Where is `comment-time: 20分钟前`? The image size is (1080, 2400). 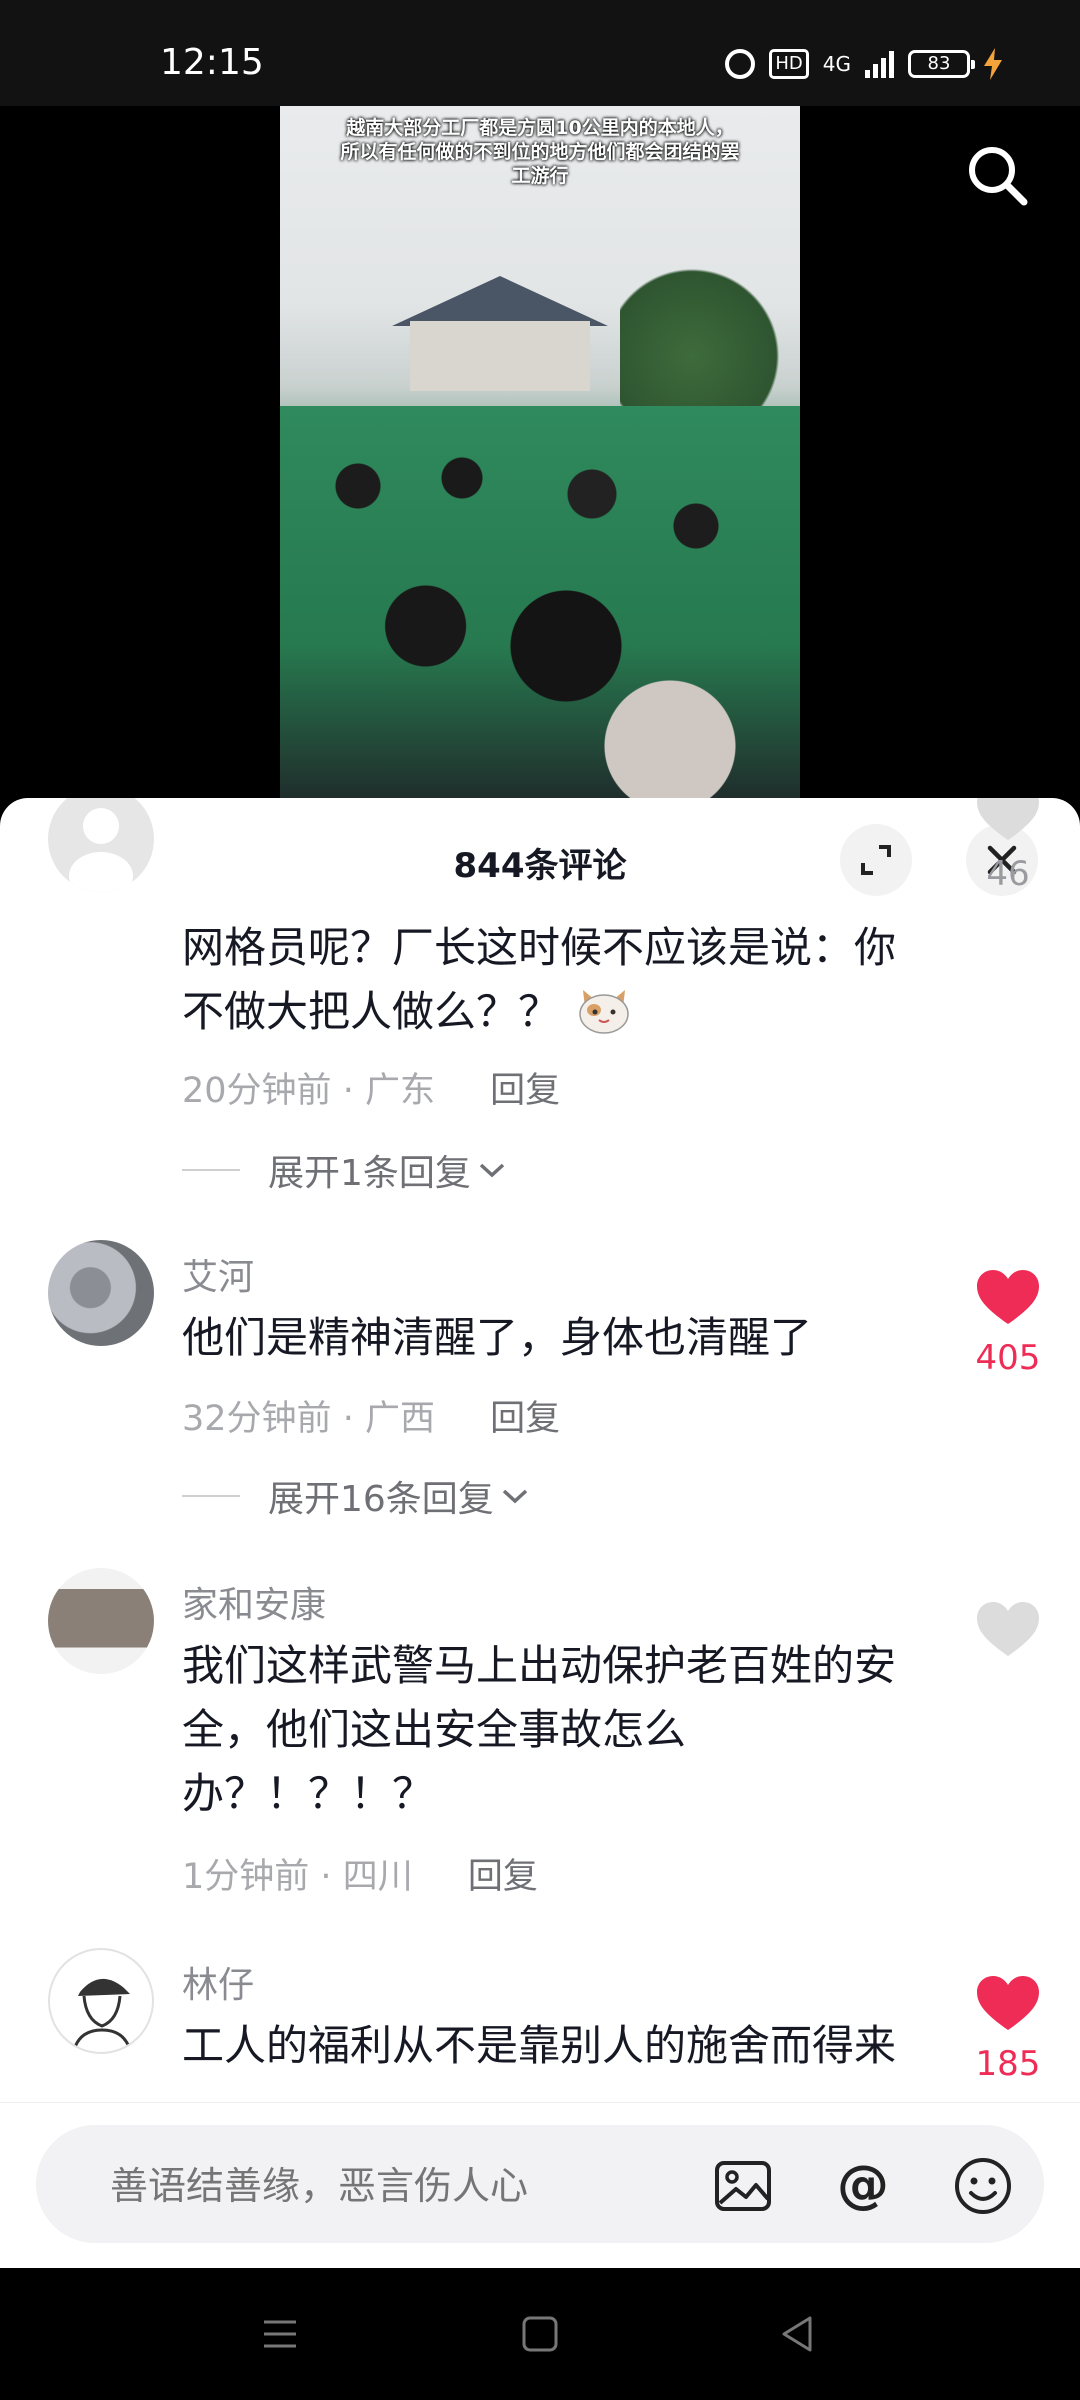 comment-time: 20分钟前 is located at coordinates (257, 1091).